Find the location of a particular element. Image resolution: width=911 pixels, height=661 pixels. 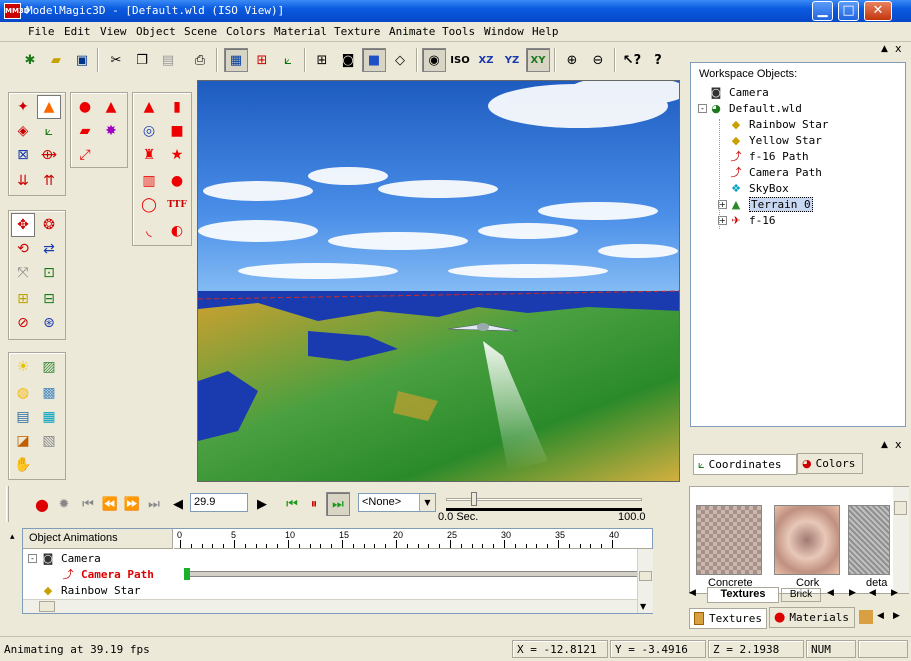

maximize-button: □ is located at coordinates (848, 11).